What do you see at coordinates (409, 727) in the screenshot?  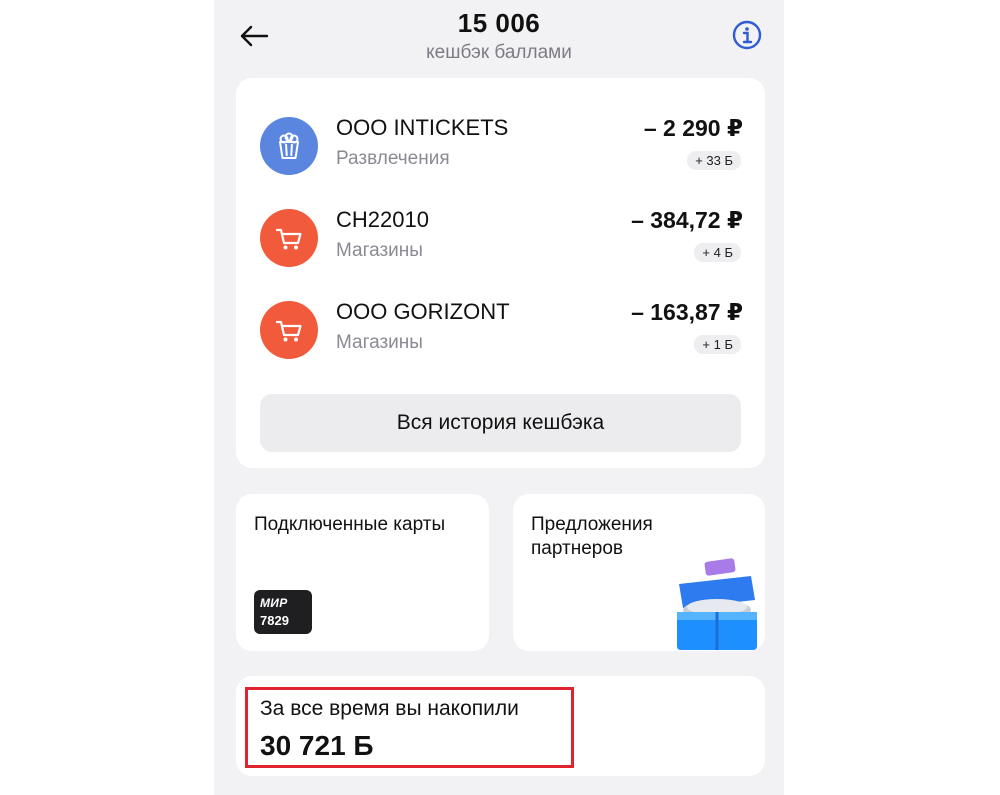 I see `highlight-frame` at bounding box center [409, 727].